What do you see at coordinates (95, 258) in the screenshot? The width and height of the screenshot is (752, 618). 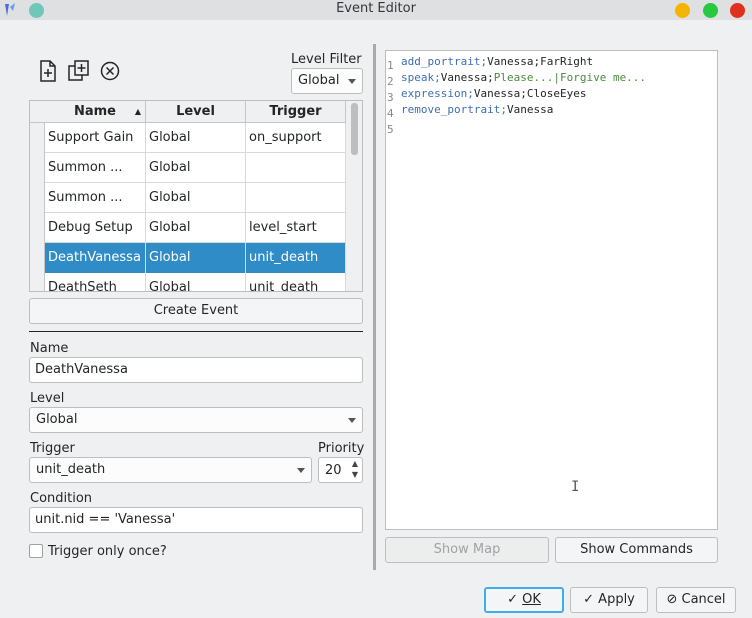 I see `cell-name: DeathVanessa` at bounding box center [95, 258].